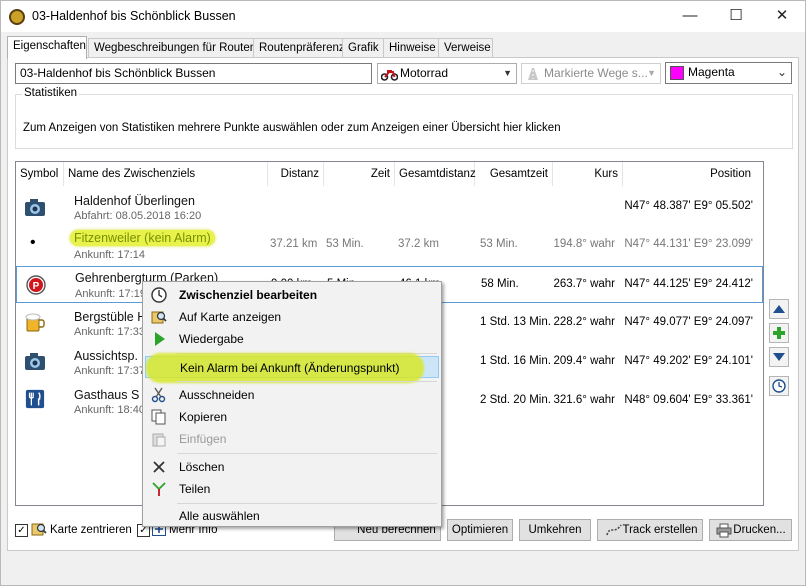 Image resolution: width=806 pixels, height=586 pixels. What do you see at coordinates (435, 174) in the screenshot?
I see `column-header-total-distance: Gesamtdistanz` at bounding box center [435, 174].